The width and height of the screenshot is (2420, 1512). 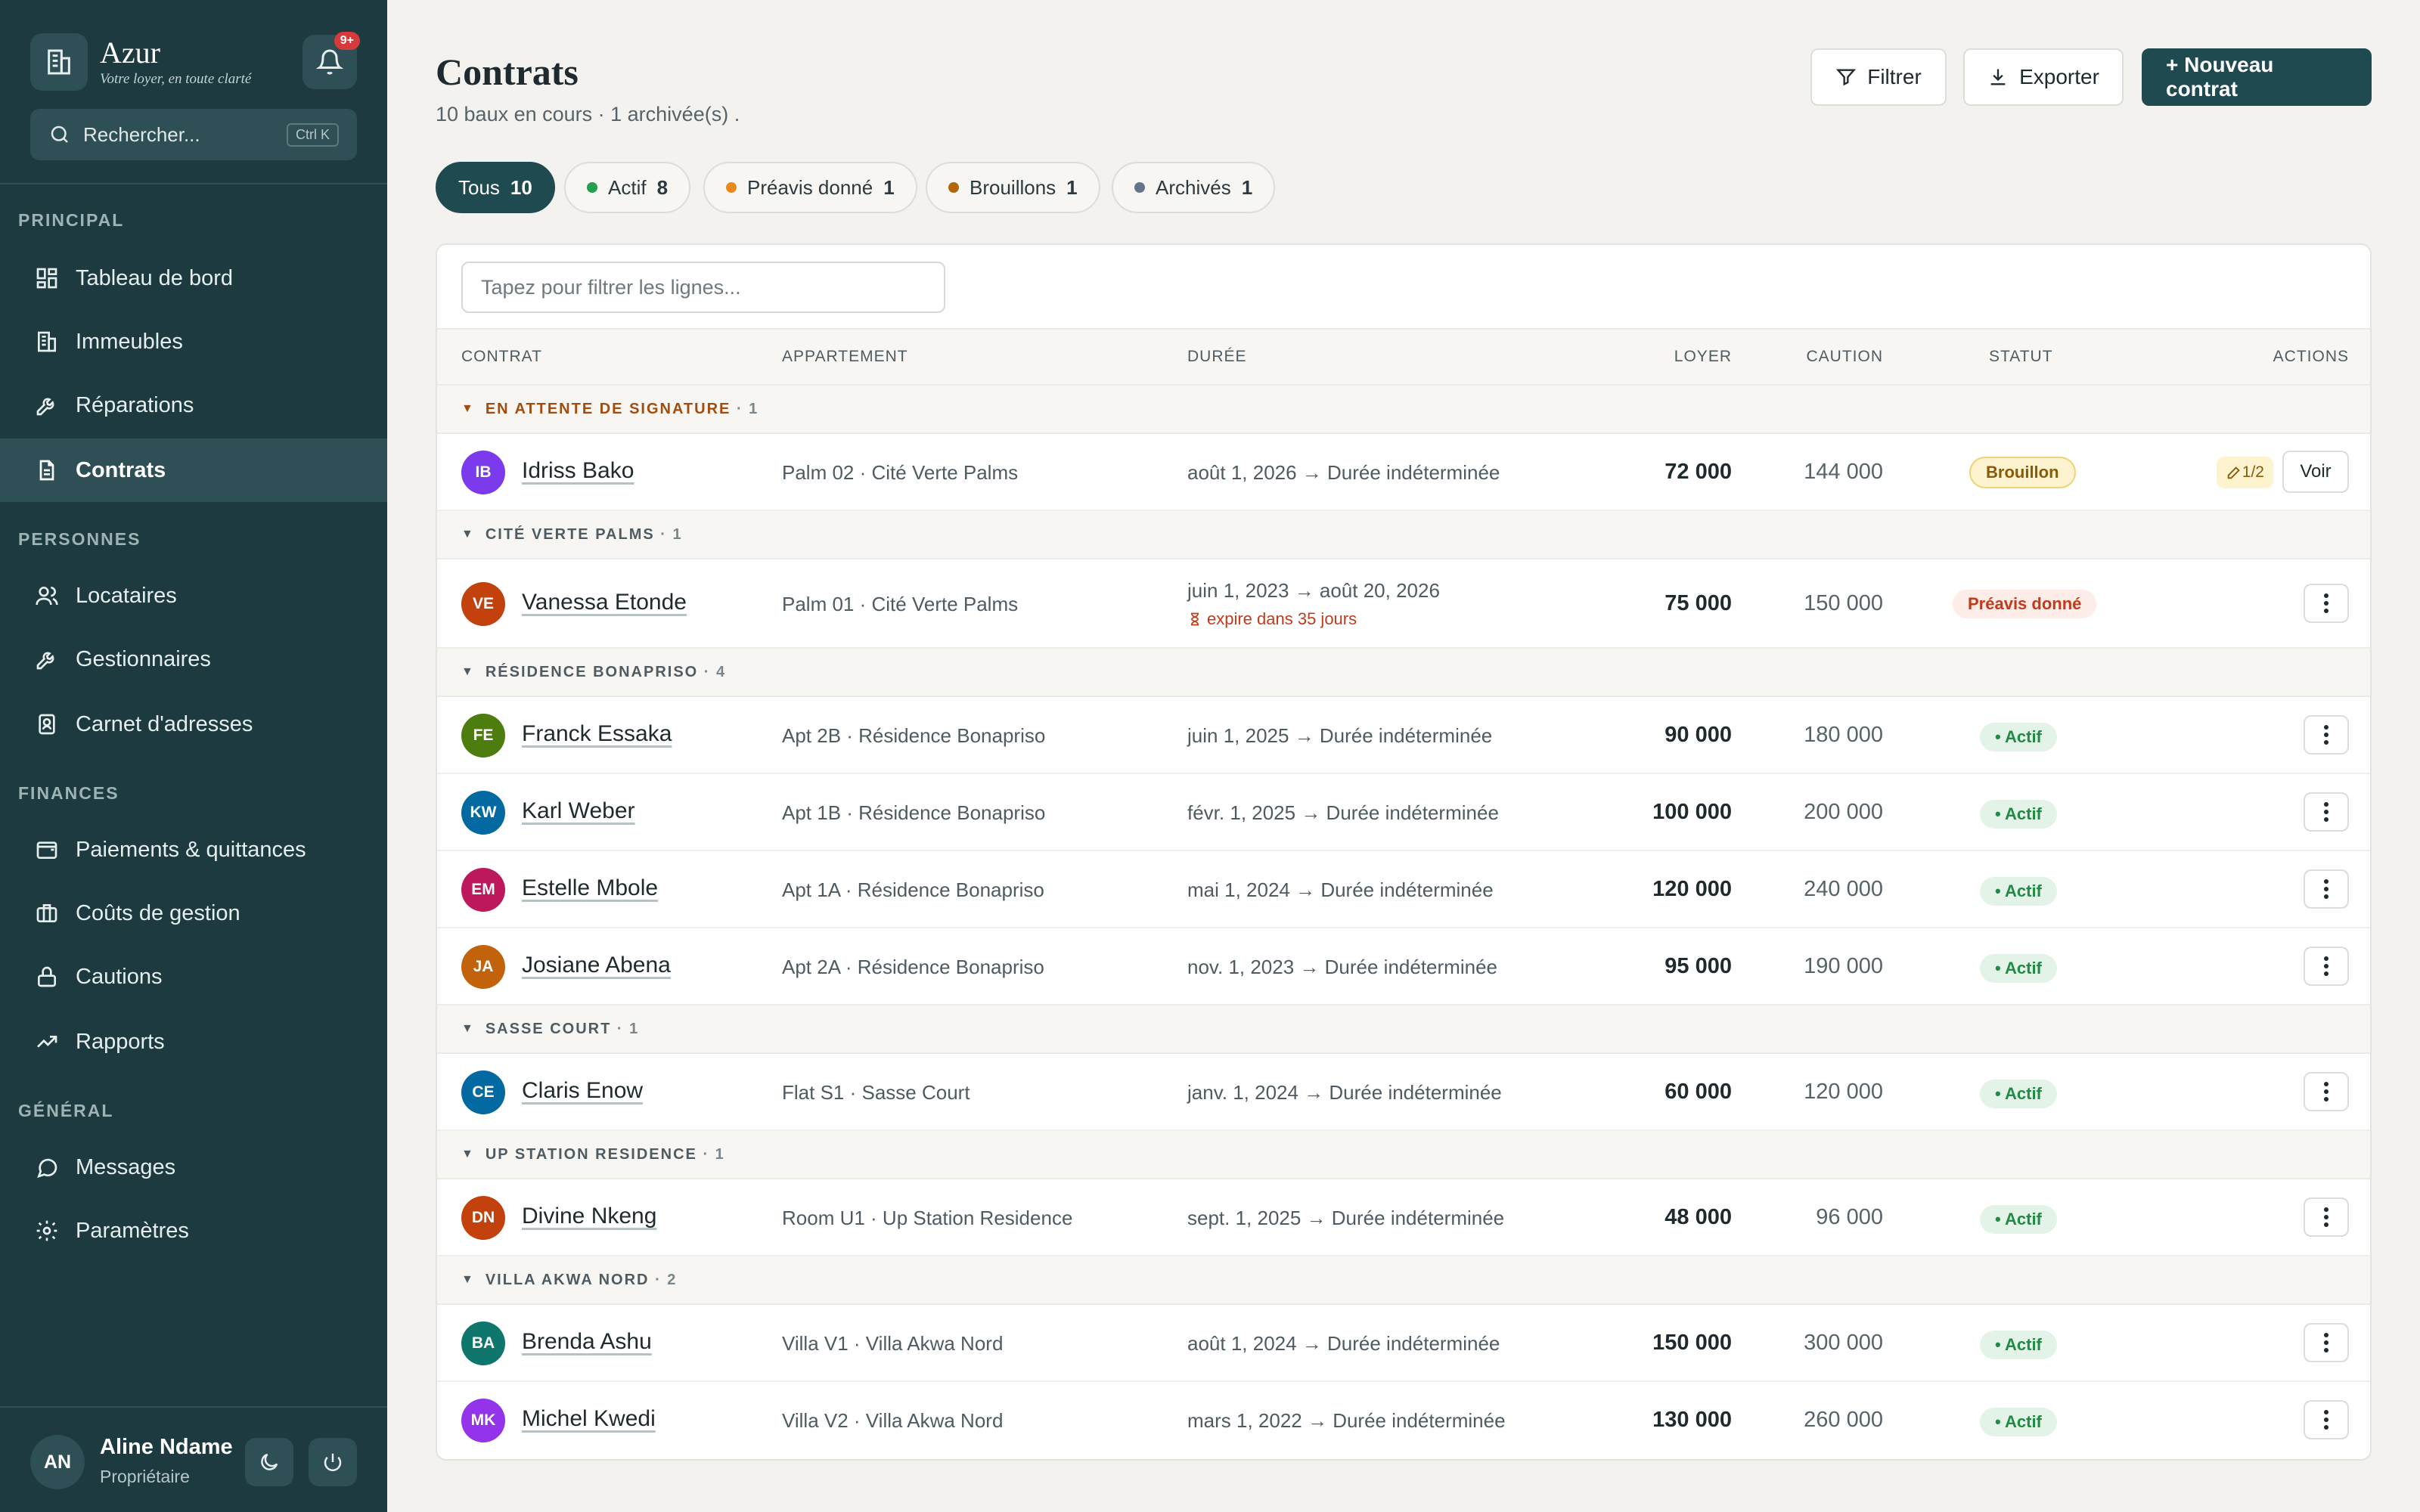 I want to click on tenant-link: Franck Essaka, so click(x=597, y=734).